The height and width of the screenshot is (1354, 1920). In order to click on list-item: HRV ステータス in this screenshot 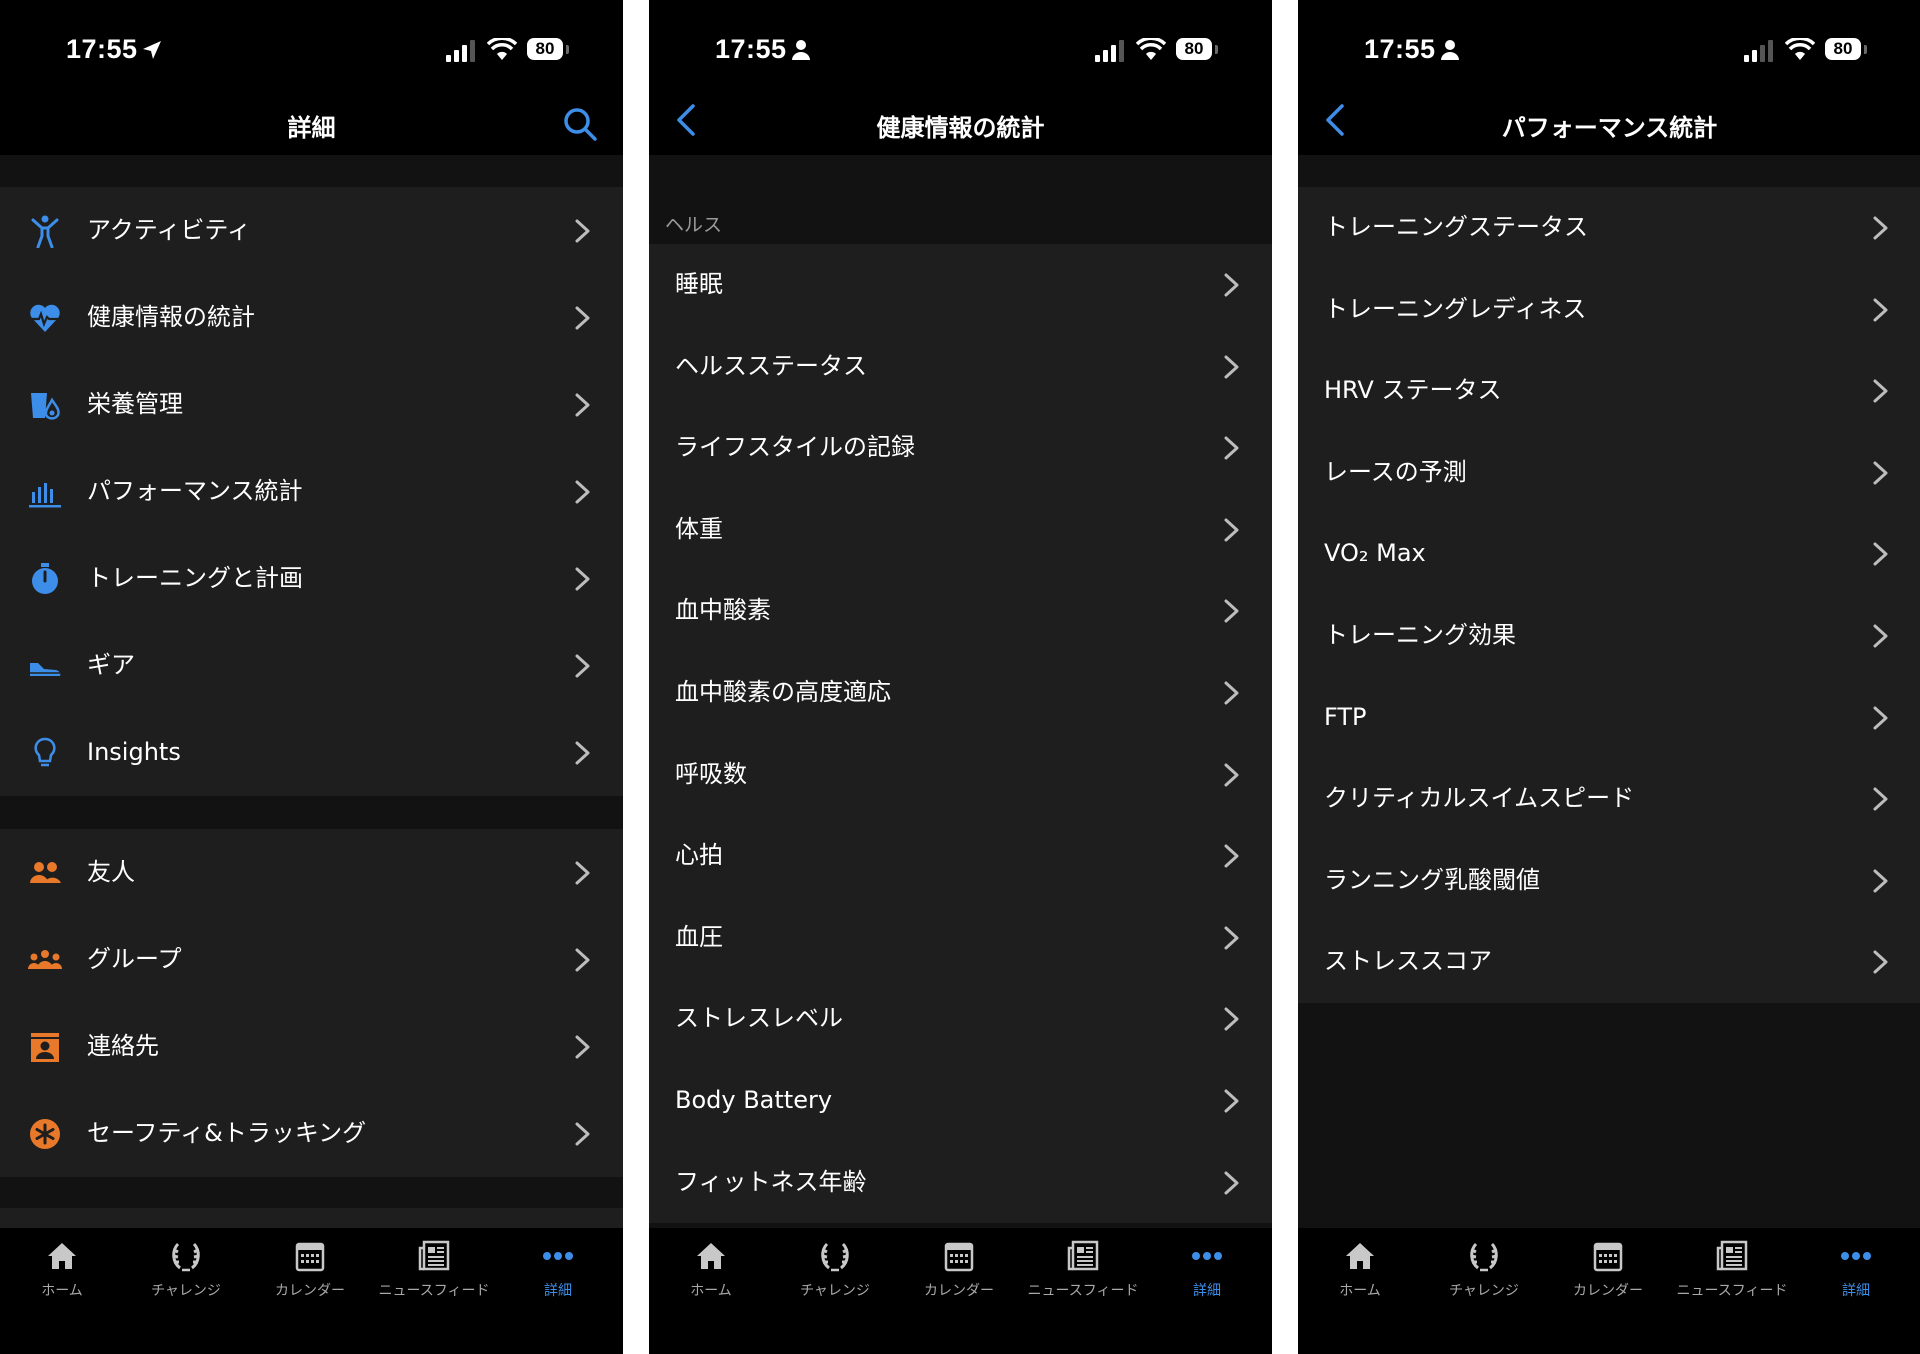, I will do `click(1609, 391)`.